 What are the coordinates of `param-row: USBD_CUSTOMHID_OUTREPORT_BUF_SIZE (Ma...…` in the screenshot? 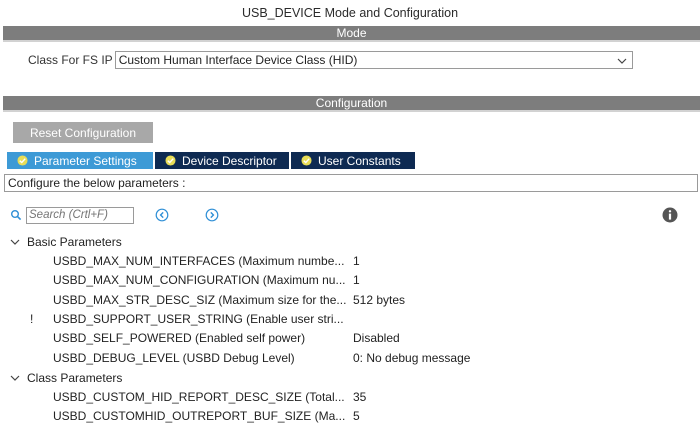 It's located at (350, 416).